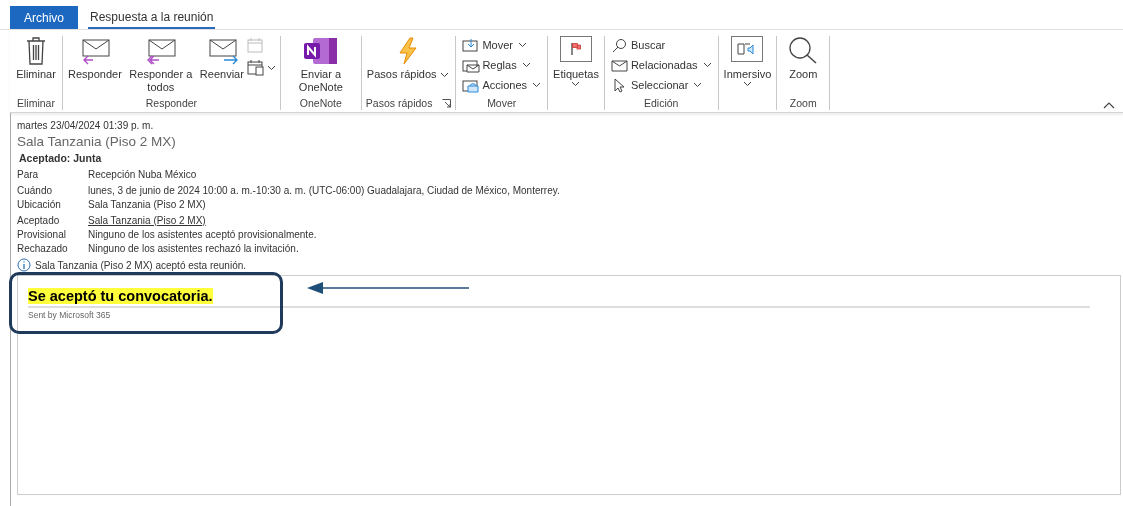  Describe the element at coordinates (407, 51) in the screenshot. I see `lightning-icon` at that location.